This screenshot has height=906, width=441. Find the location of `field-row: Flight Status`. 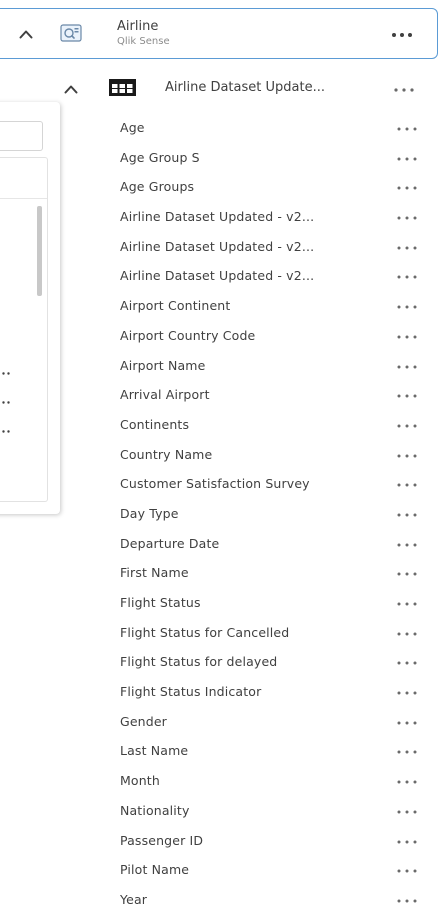

field-row: Flight Status is located at coordinates (220, 604).